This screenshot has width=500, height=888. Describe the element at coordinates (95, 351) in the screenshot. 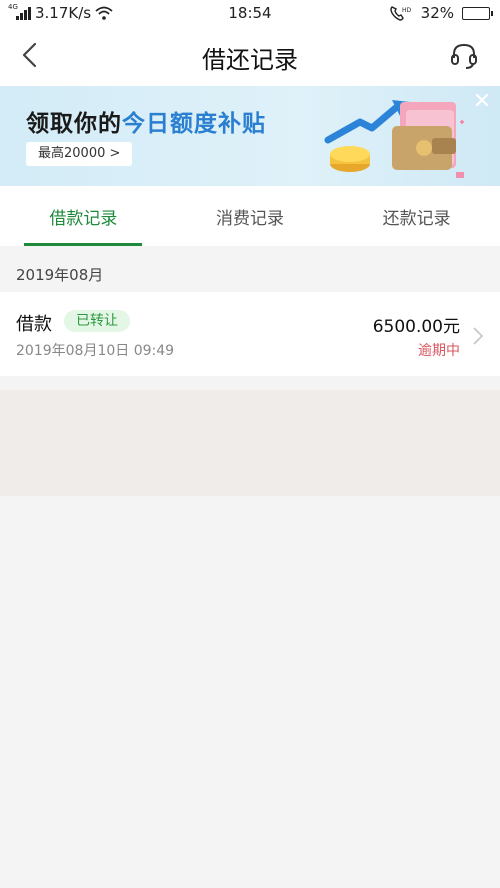

I see `record-date: 2019年08月10日 09:49` at that location.